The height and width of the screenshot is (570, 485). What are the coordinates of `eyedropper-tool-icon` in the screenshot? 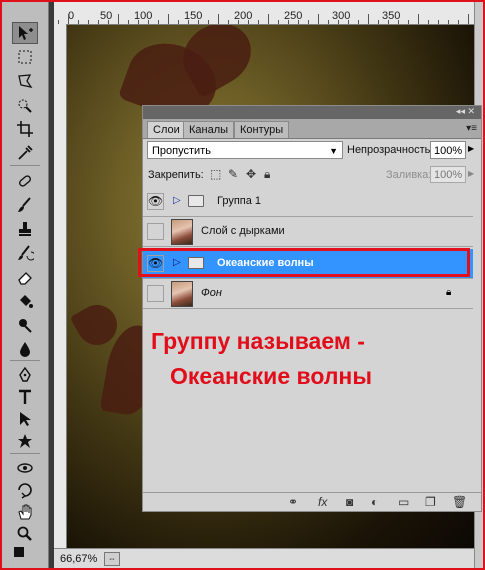 It's located at (25, 153).